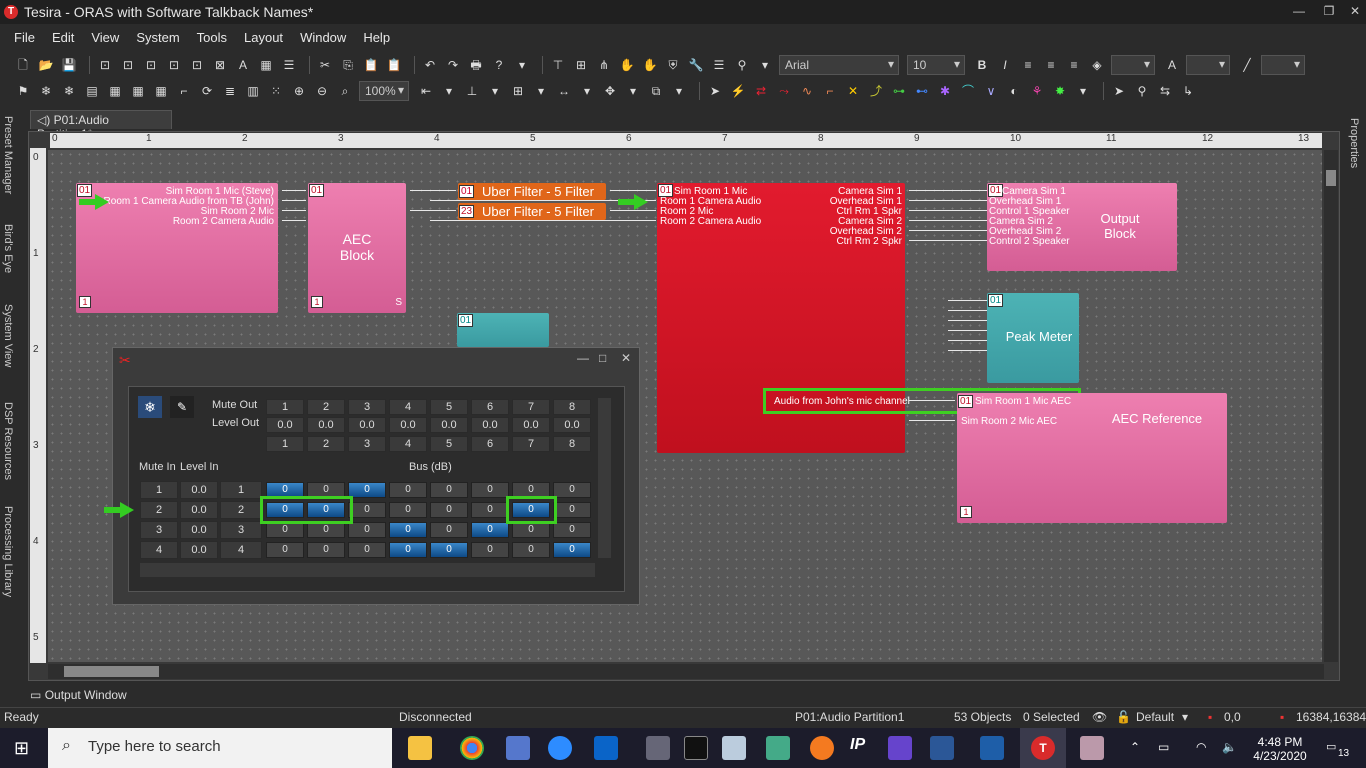 This screenshot has height=768, width=1366. Describe the element at coordinates (610, 91) in the screenshot. I see `move-icon: ✥` at that location.